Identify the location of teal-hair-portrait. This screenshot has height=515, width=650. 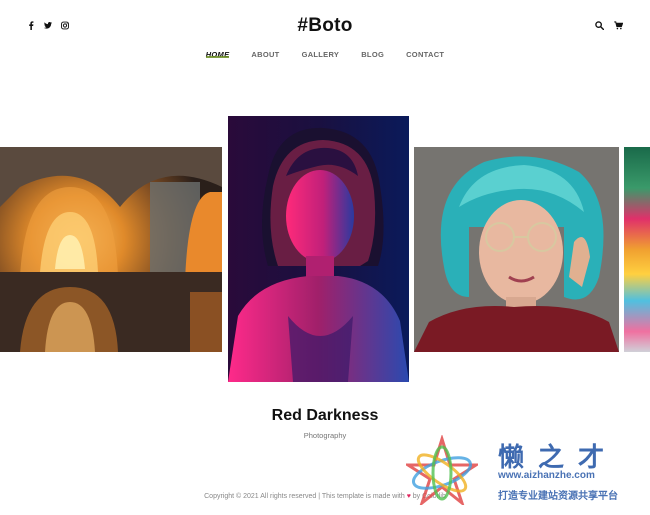
(516, 249).